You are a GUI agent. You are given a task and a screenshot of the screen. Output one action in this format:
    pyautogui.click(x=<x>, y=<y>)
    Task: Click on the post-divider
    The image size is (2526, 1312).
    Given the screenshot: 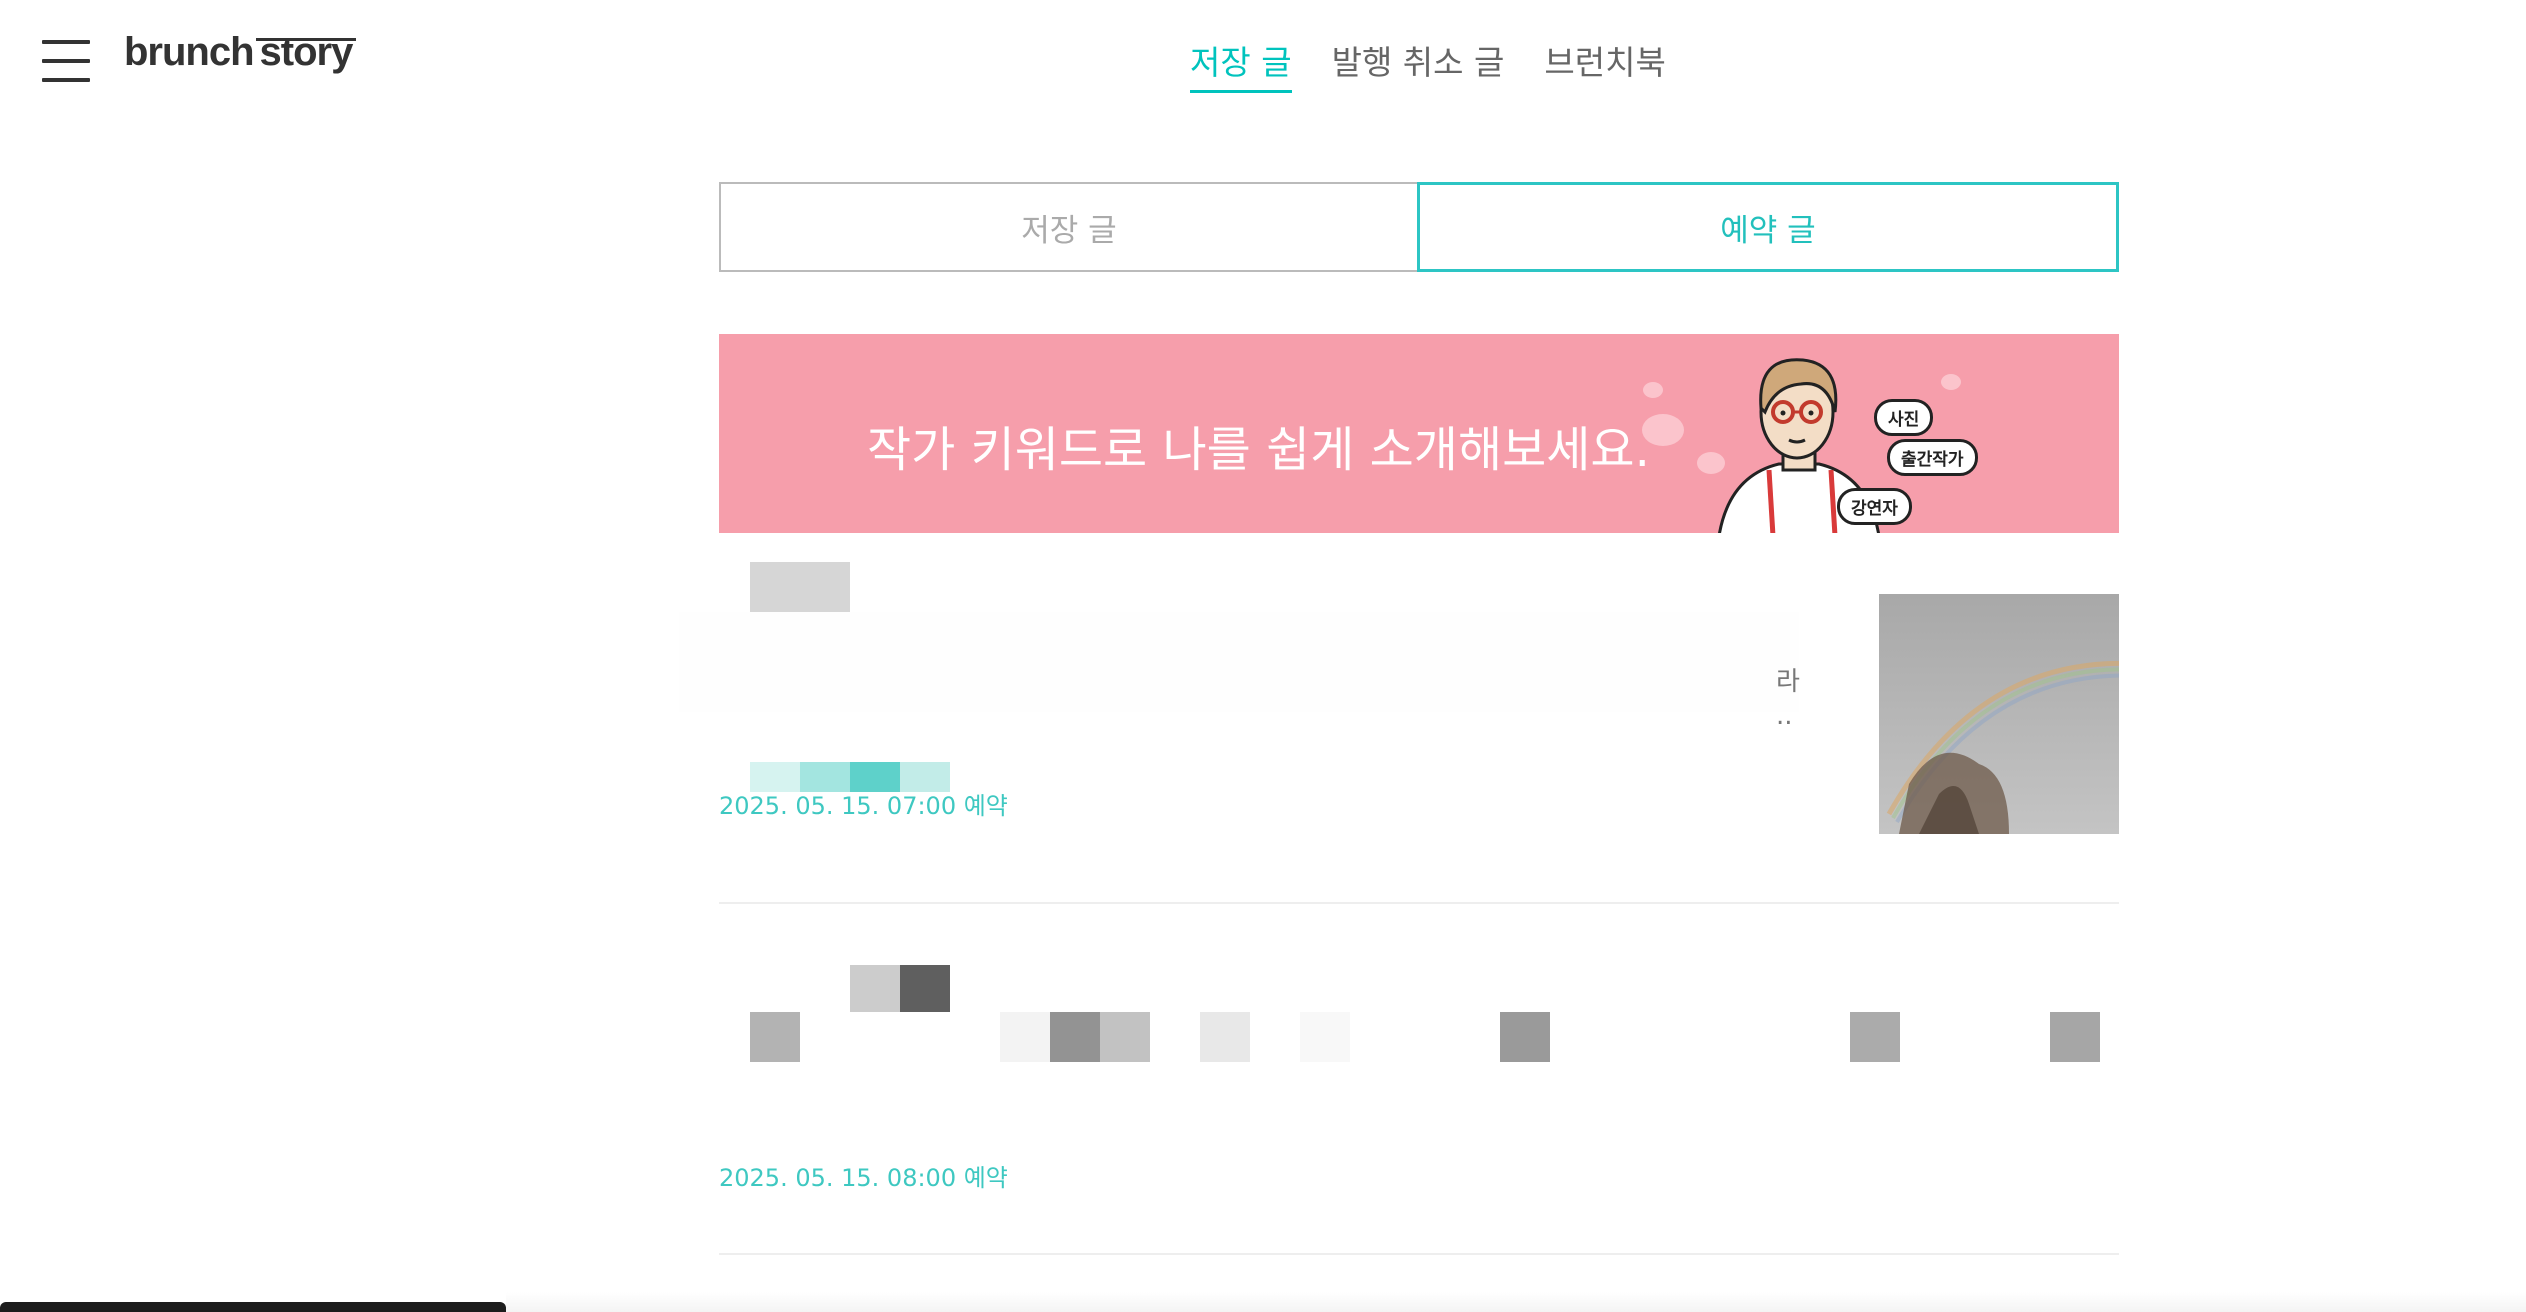 What is the action you would take?
    pyautogui.click(x=1419, y=1254)
    